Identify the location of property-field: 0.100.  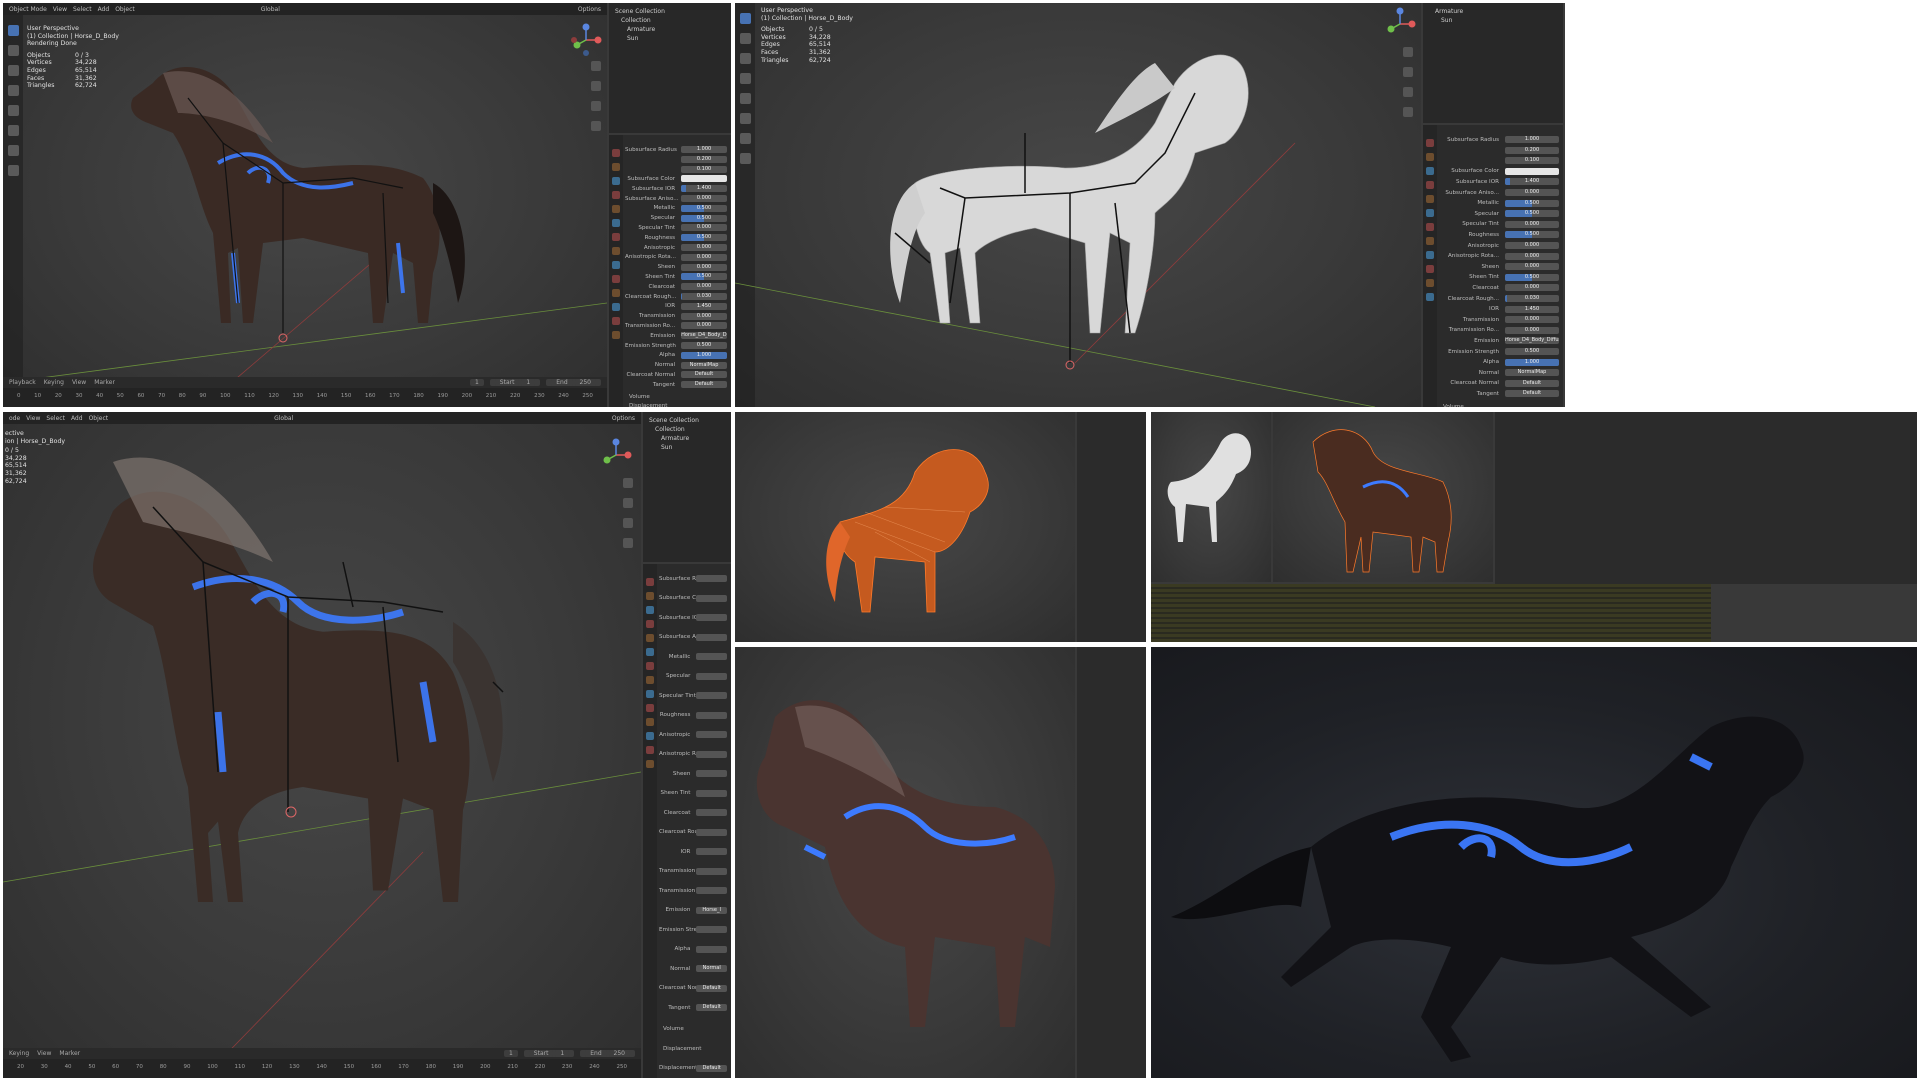
(704, 169).